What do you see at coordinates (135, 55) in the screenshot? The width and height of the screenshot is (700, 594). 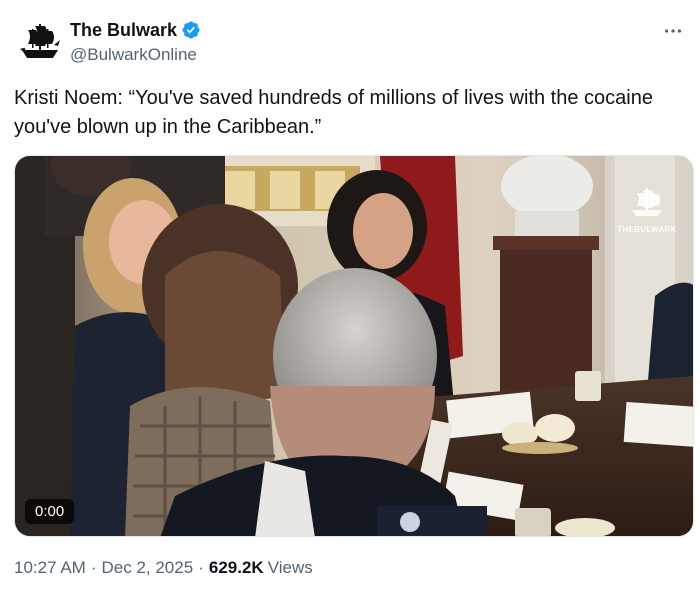 I see `author-handle: @BulwarkOnline` at bounding box center [135, 55].